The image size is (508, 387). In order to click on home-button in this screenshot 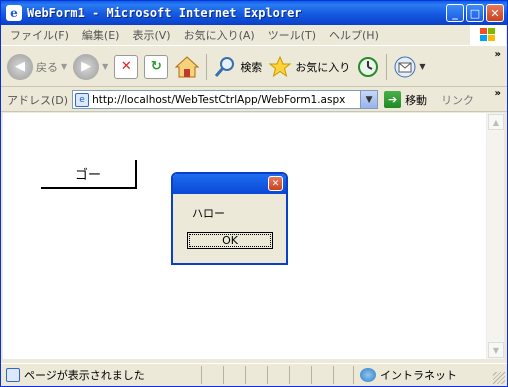, I will do `click(187, 67)`.